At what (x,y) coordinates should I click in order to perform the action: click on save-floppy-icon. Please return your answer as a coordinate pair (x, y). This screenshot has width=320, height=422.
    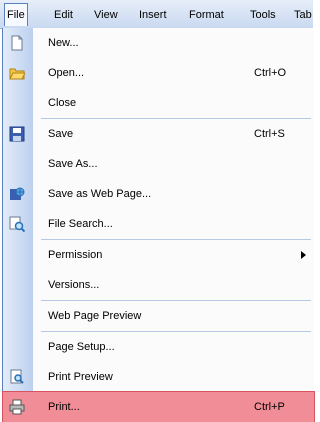
    Looking at the image, I should click on (17, 134).